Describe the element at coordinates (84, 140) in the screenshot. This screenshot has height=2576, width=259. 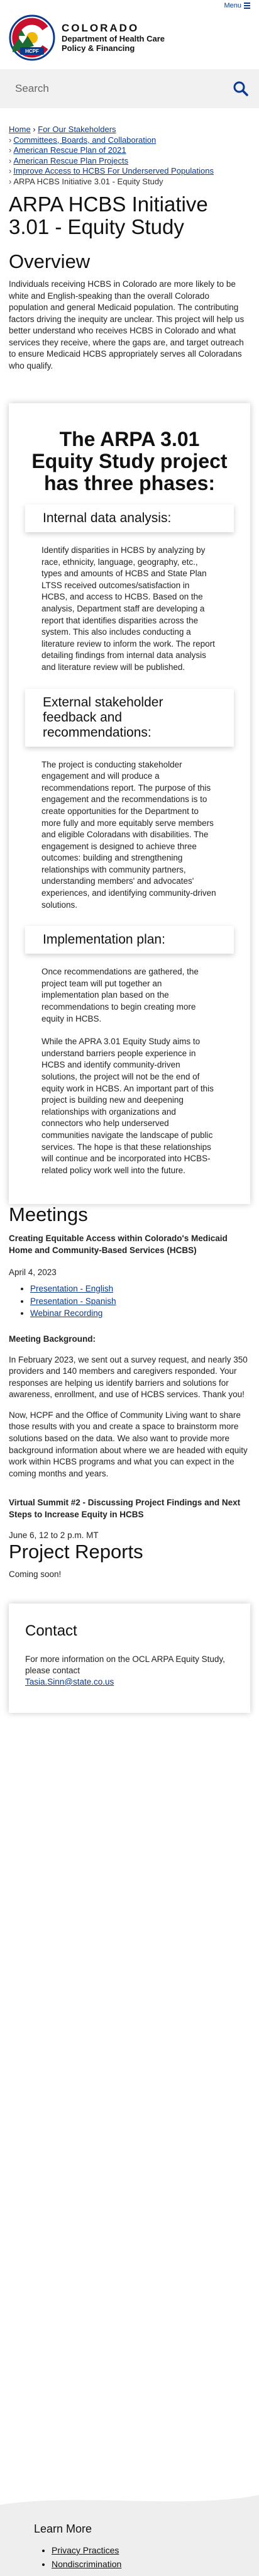
I see `breadcrumb-item: Committees, Boards, and Collaboration` at that location.